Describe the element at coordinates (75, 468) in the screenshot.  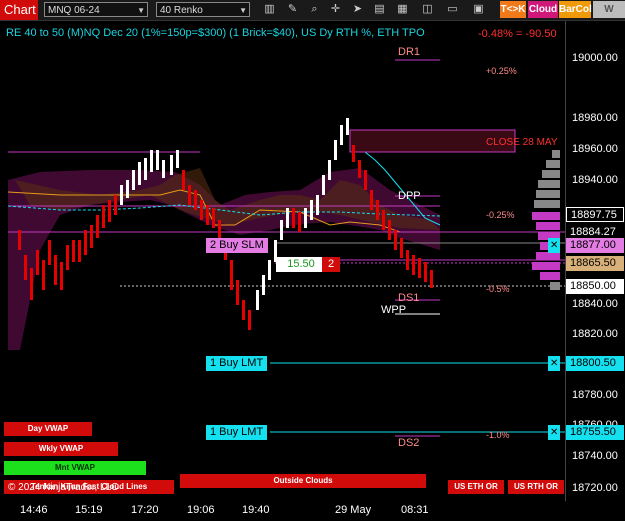
I see `mnt-vwap-button: Mnt VWAP` at that location.